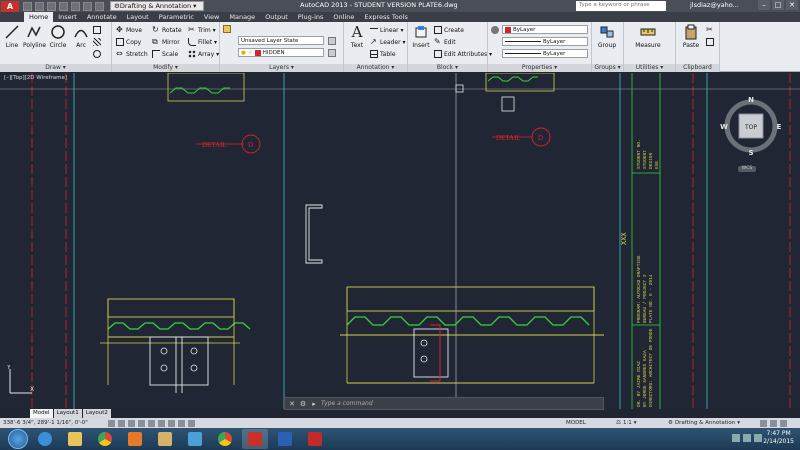 Image resolution: width=800 pixels, height=450 pixels. What do you see at coordinates (332, 41) in the screenshot?
I see `layer-match-button` at bounding box center [332, 41].